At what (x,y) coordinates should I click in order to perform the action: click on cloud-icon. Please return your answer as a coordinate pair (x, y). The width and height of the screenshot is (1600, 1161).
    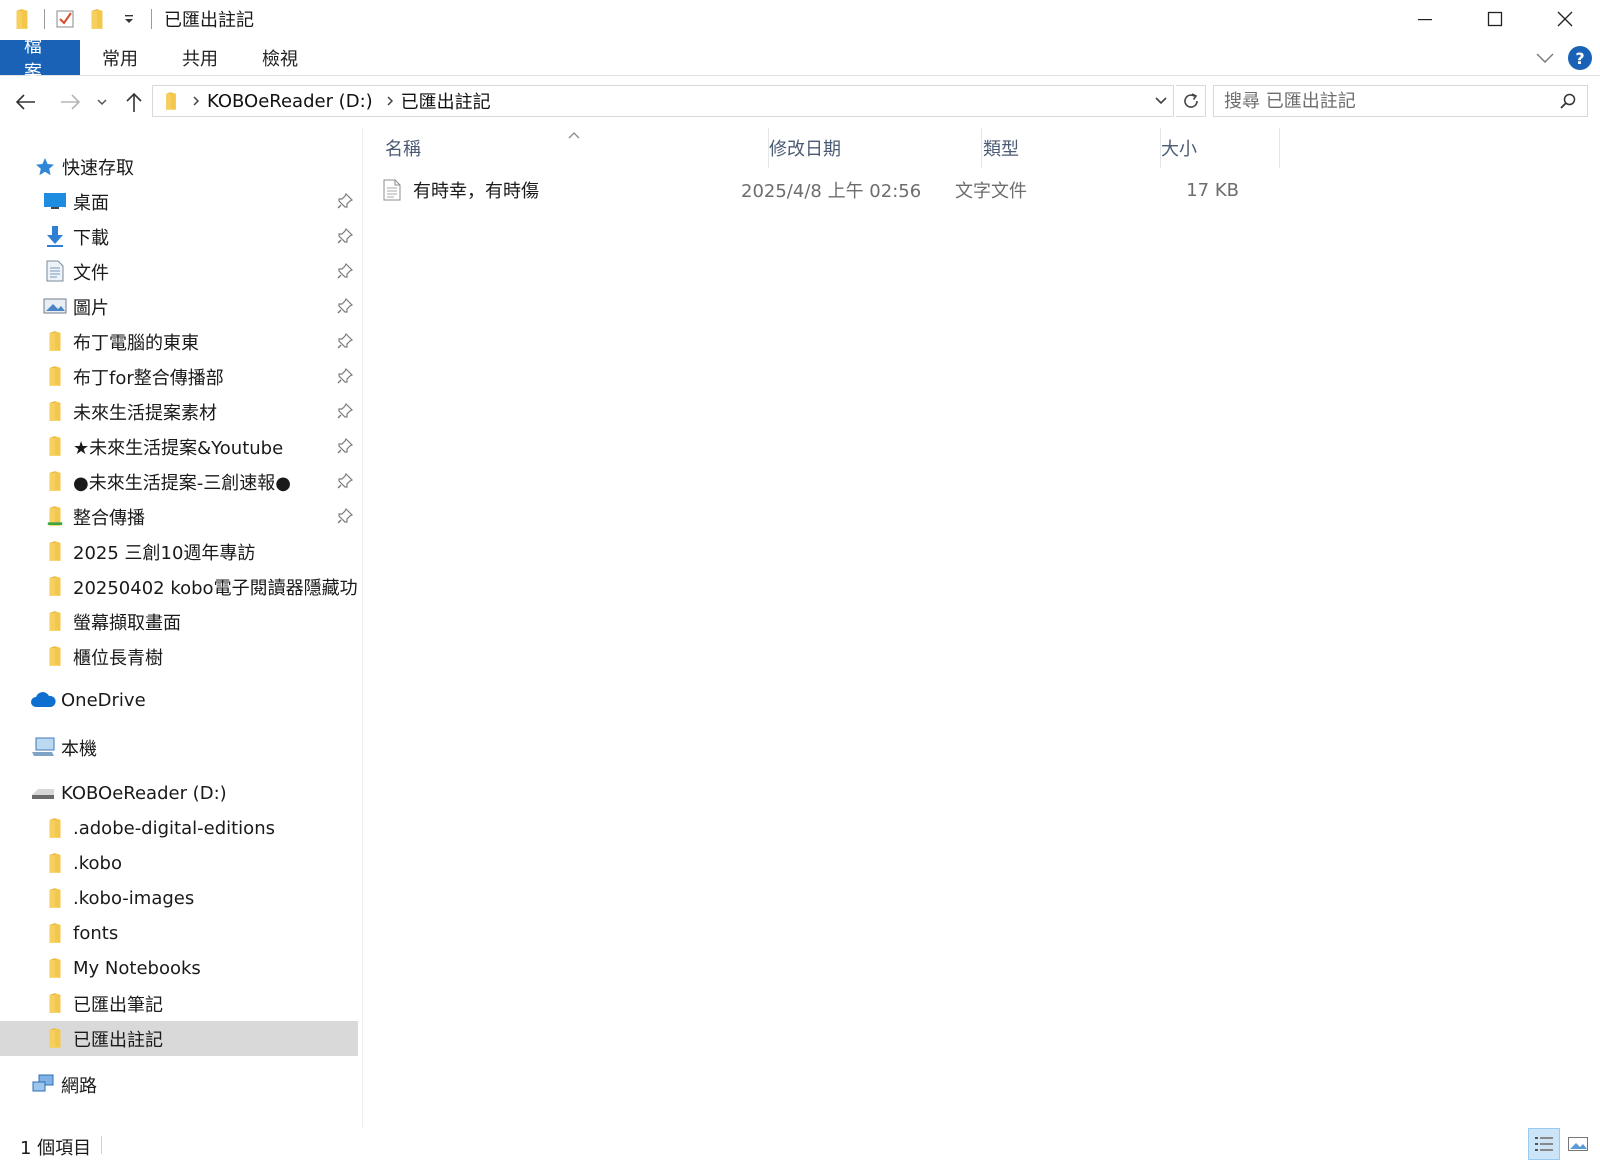
    Looking at the image, I should click on (43, 700).